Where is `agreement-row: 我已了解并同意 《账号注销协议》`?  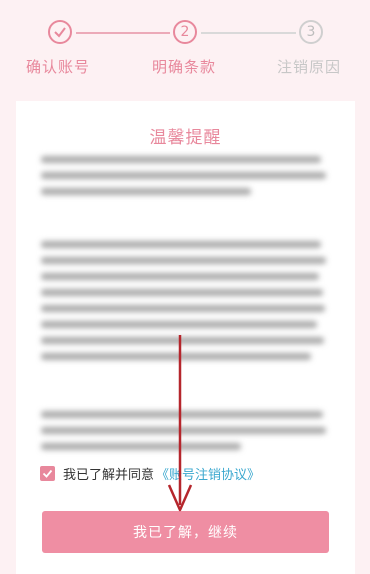 agreement-row: 我已了解并同意 《账号注销协议》 is located at coordinates (150, 473).